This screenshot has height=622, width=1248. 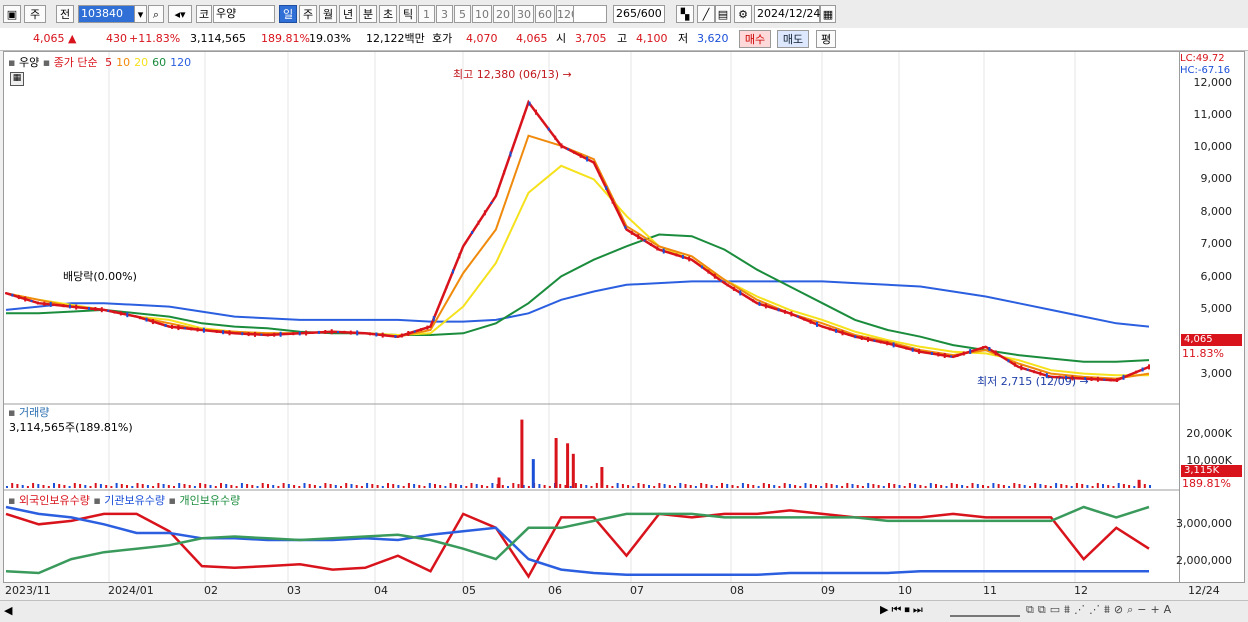 What do you see at coordinates (826, 39) in the screenshot?
I see `eval-button: 평` at bounding box center [826, 39].